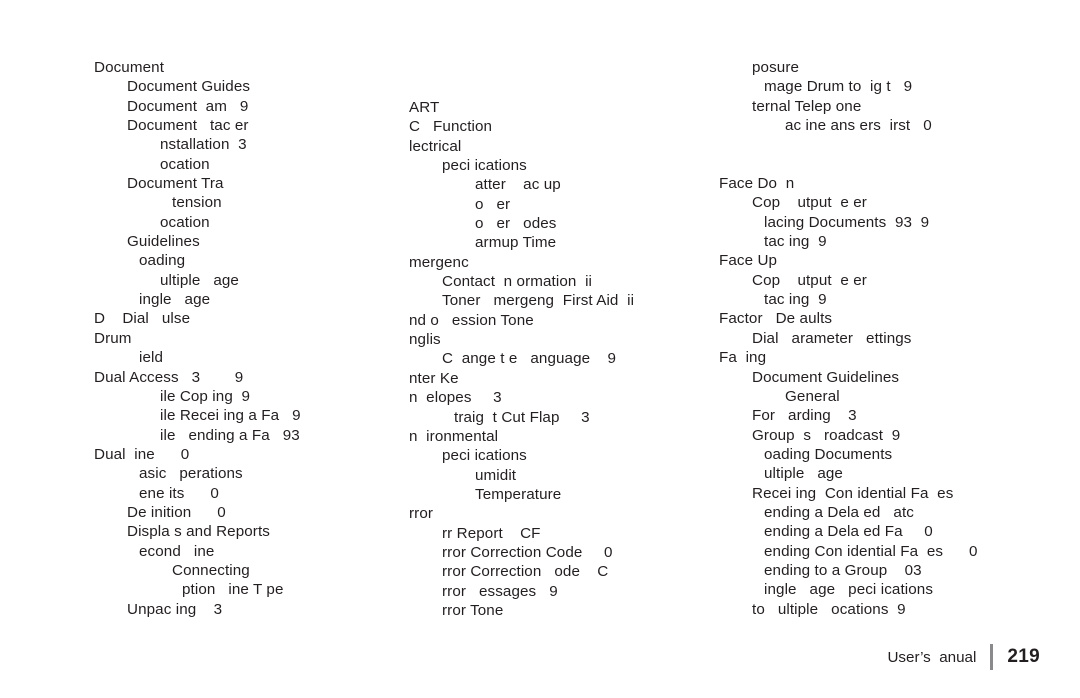  I want to click on index-entry: Recei ing Con idential Fa es, so click(853, 493).